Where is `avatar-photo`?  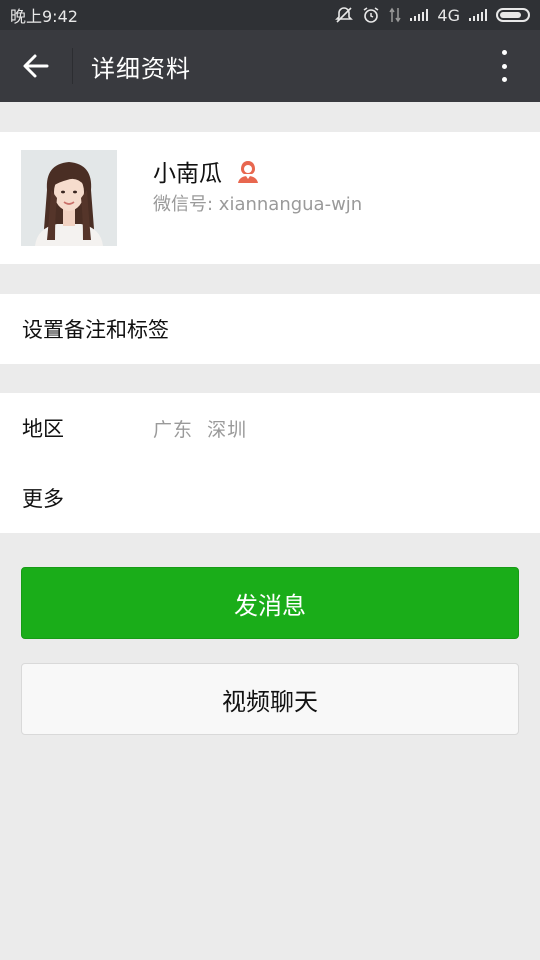 avatar-photo is located at coordinates (69, 198).